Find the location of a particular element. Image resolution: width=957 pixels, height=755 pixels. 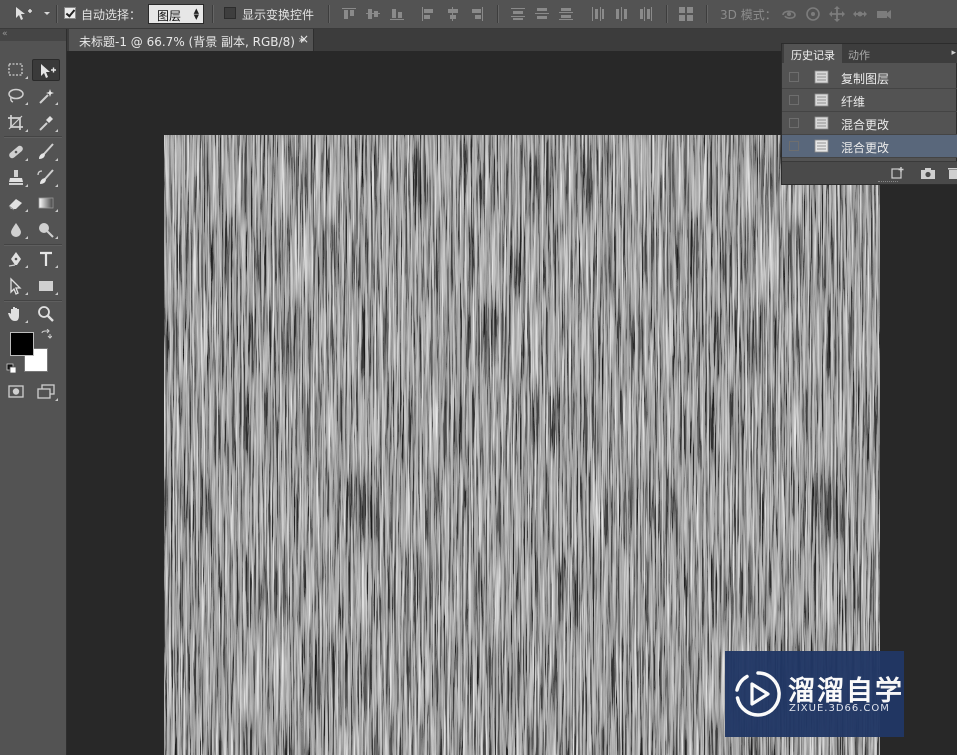

screen-mode-button is located at coordinates (46, 392).